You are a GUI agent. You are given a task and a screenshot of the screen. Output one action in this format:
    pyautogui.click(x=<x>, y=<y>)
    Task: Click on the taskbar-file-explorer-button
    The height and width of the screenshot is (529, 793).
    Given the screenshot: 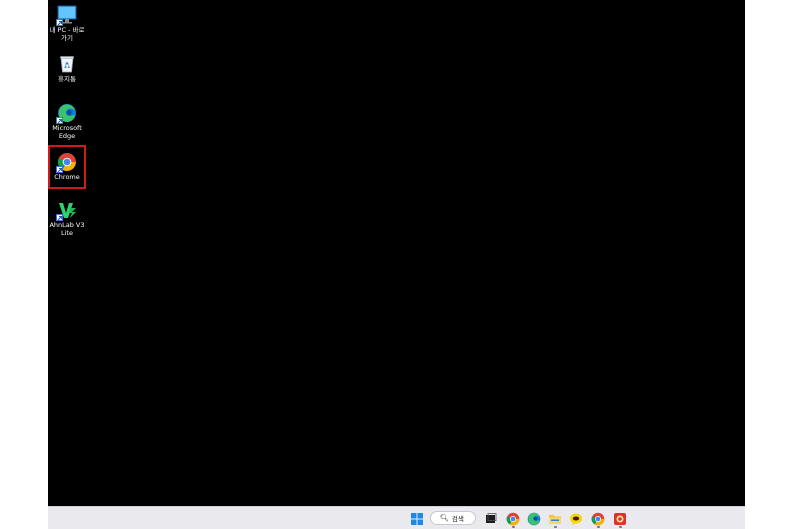 What is the action you would take?
    pyautogui.click(x=555, y=518)
    